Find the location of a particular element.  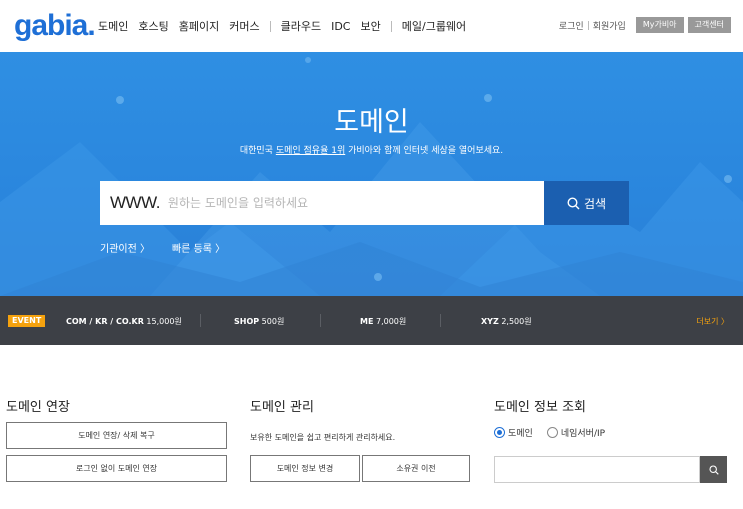

nav-idc: IDC is located at coordinates (340, 26).